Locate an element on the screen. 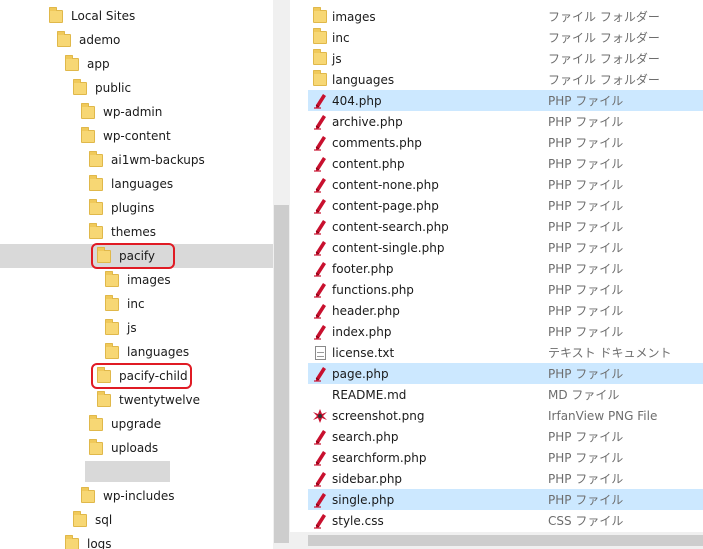  tree-item-wp-includes: wp-includes is located at coordinates (136, 496).